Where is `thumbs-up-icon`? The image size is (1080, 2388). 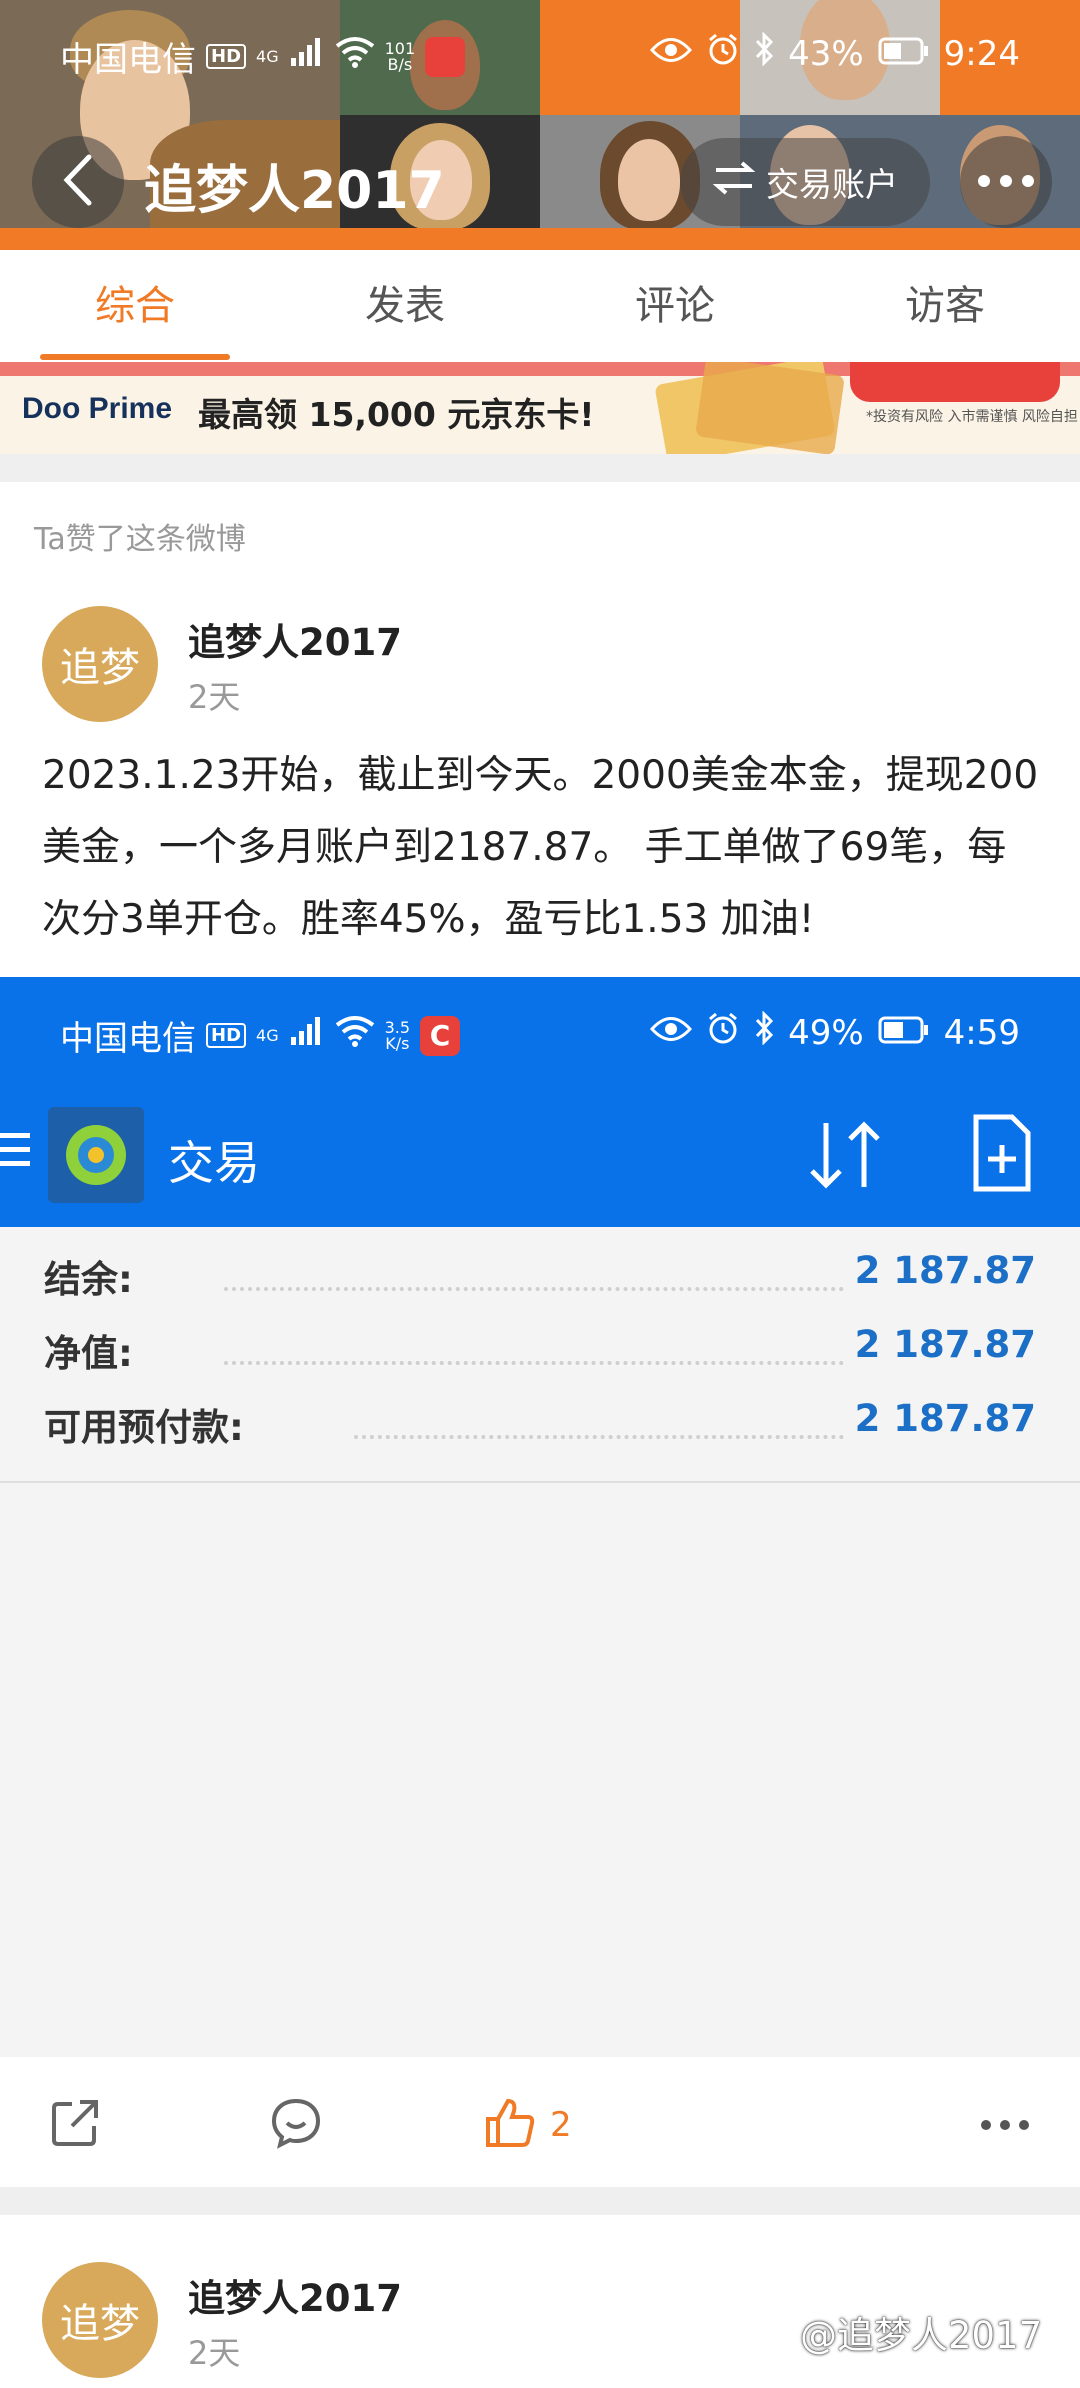 thumbs-up-icon is located at coordinates (510, 2125).